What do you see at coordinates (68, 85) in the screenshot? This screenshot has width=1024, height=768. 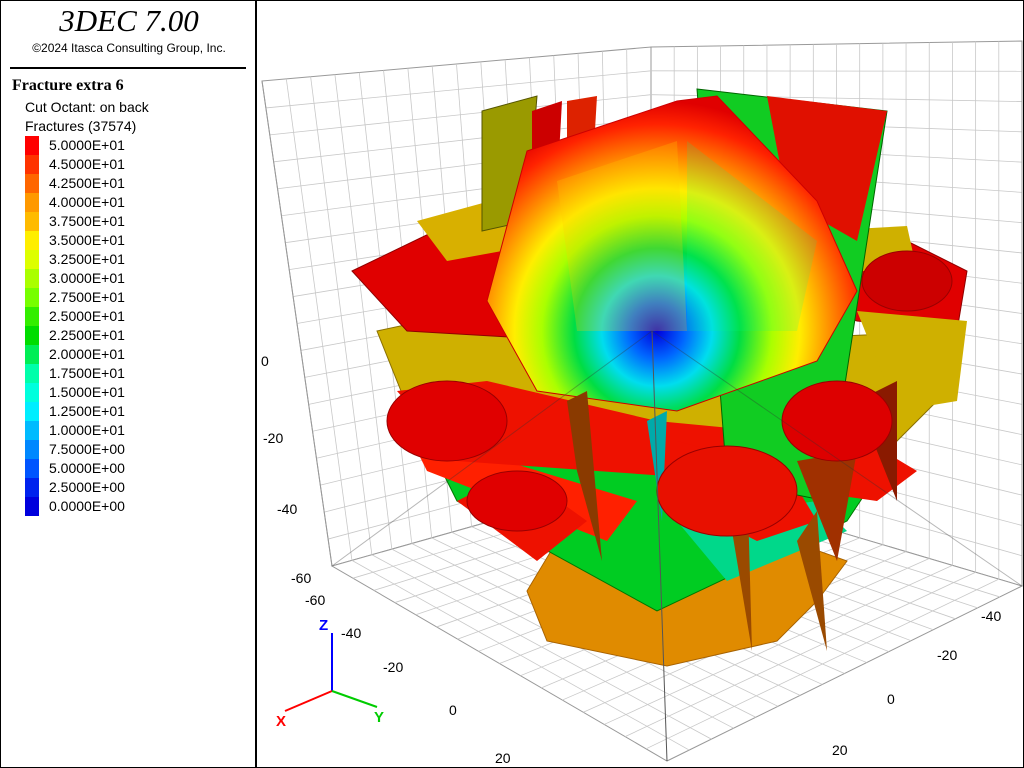 I see `plot-title: Fracture extra 6` at bounding box center [68, 85].